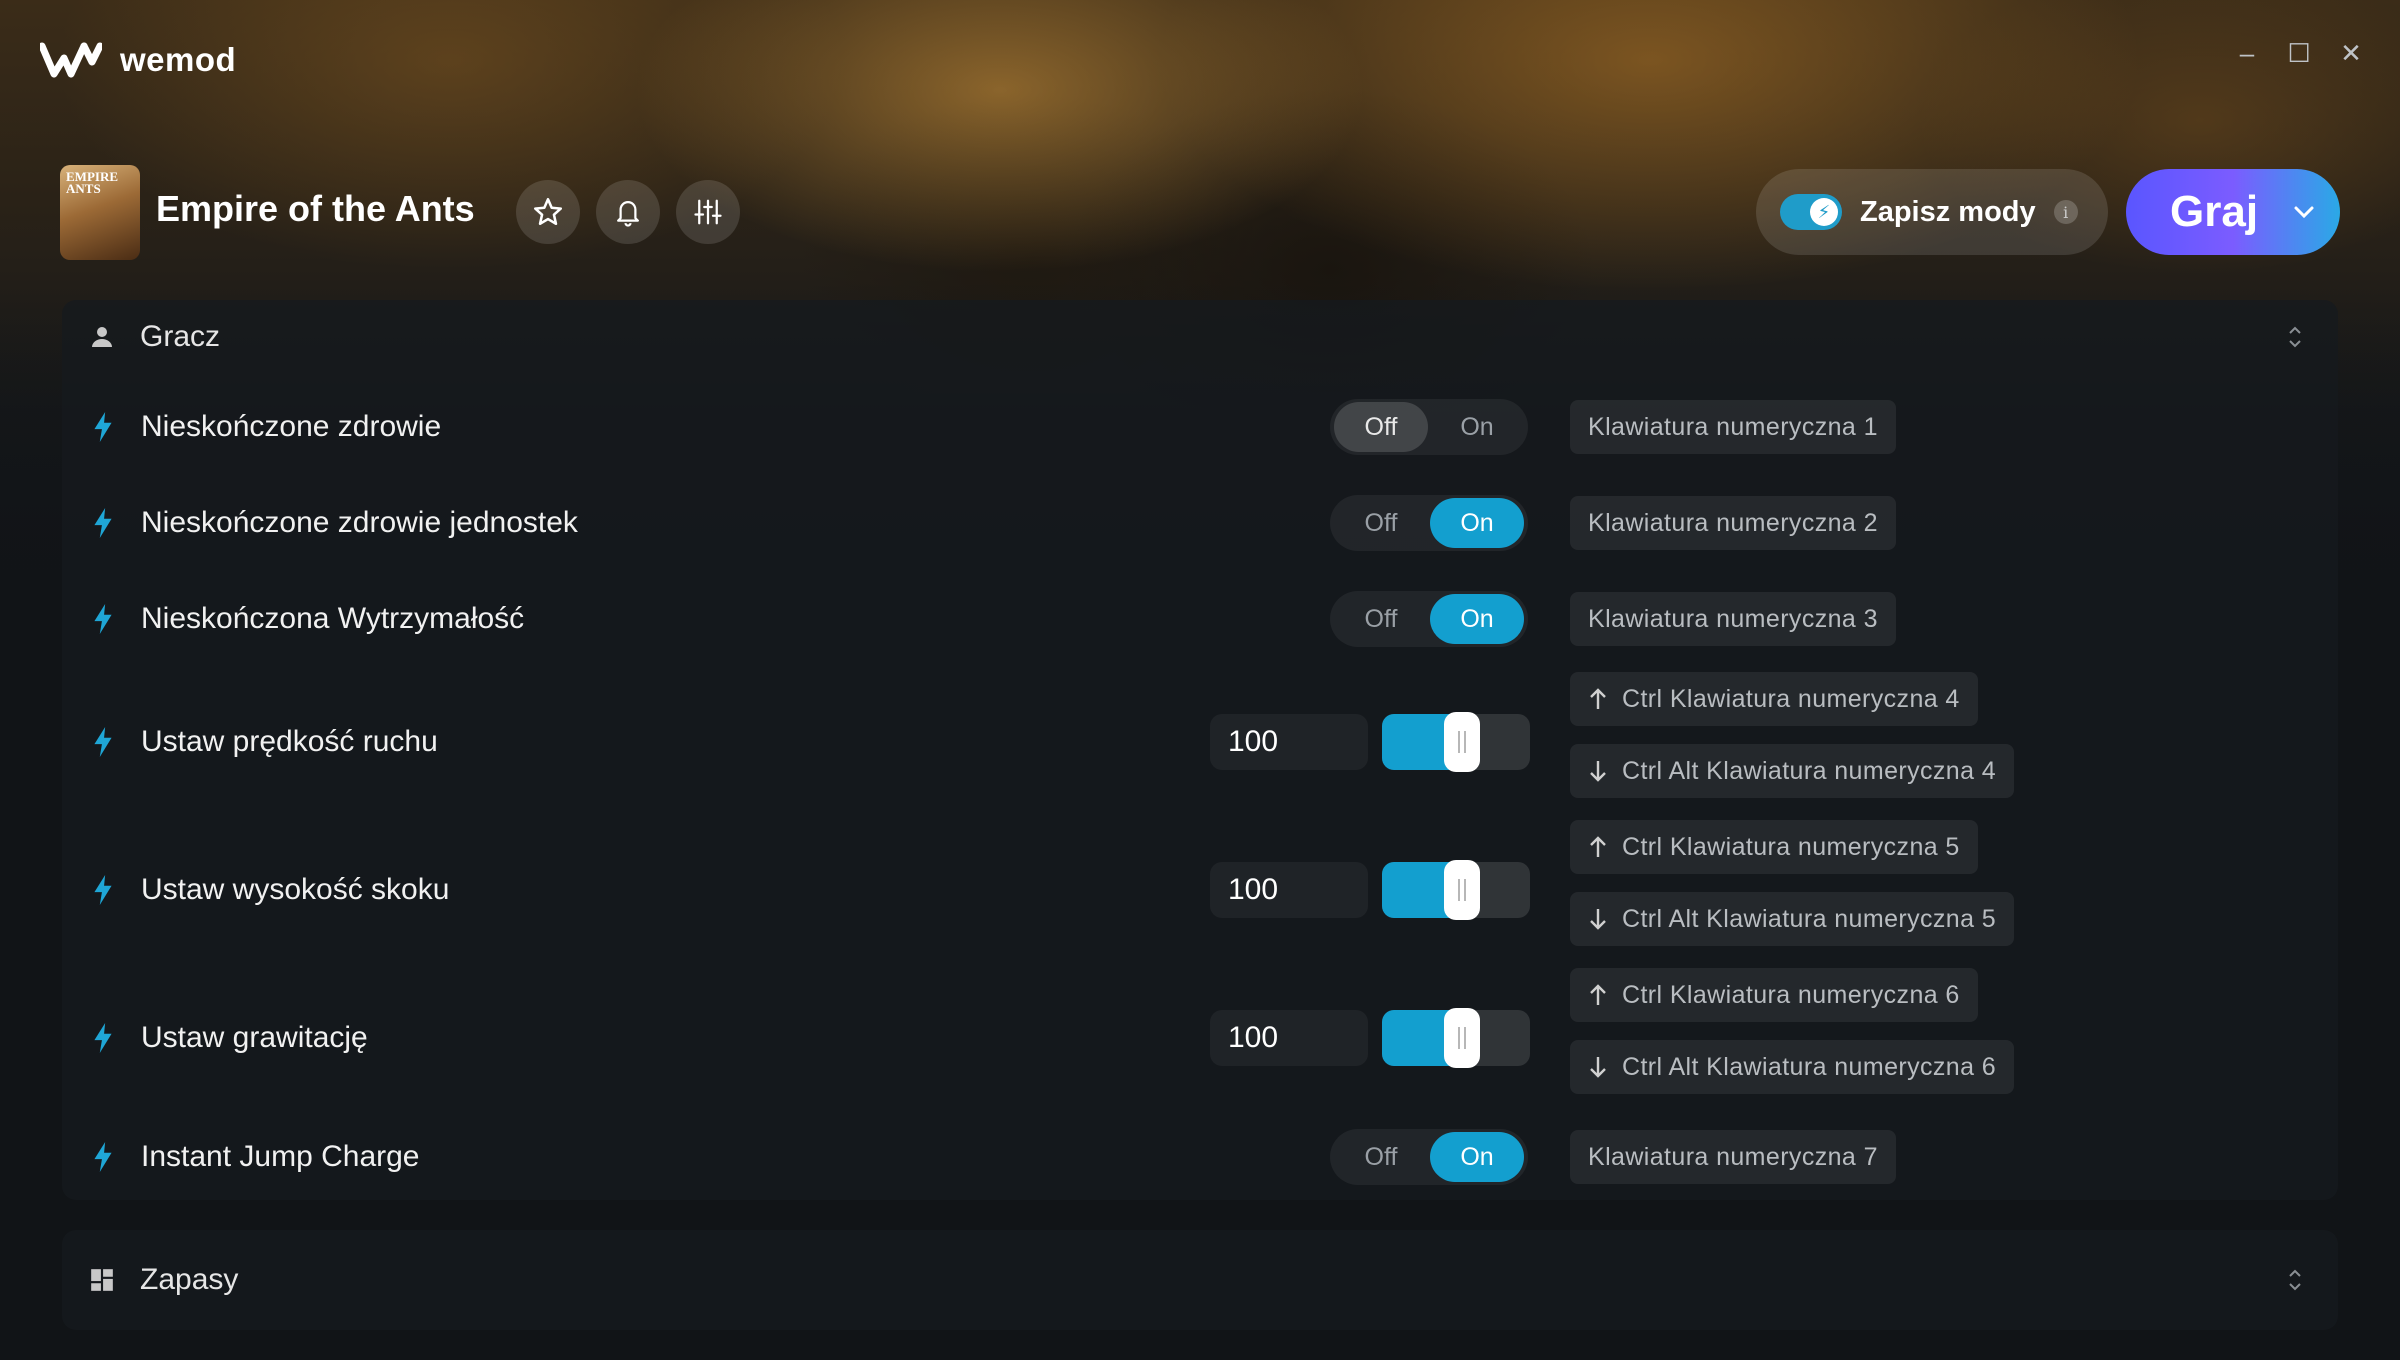 Image resolution: width=2400 pixels, height=1360 pixels. Describe the element at coordinates (1791, 994) in the screenshot. I see `hotkey-label: Ctrl Klawiatura numeryczna 6` at that location.